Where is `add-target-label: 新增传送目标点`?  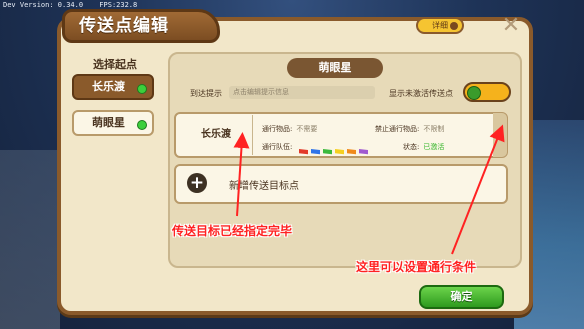
add-target-label: 新增传送目标点 is located at coordinates (264, 186).